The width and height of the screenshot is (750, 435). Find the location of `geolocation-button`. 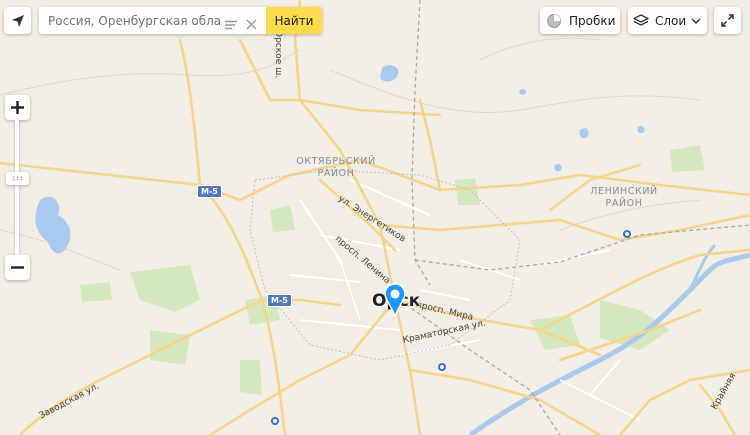

geolocation-button is located at coordinates (17, 20).